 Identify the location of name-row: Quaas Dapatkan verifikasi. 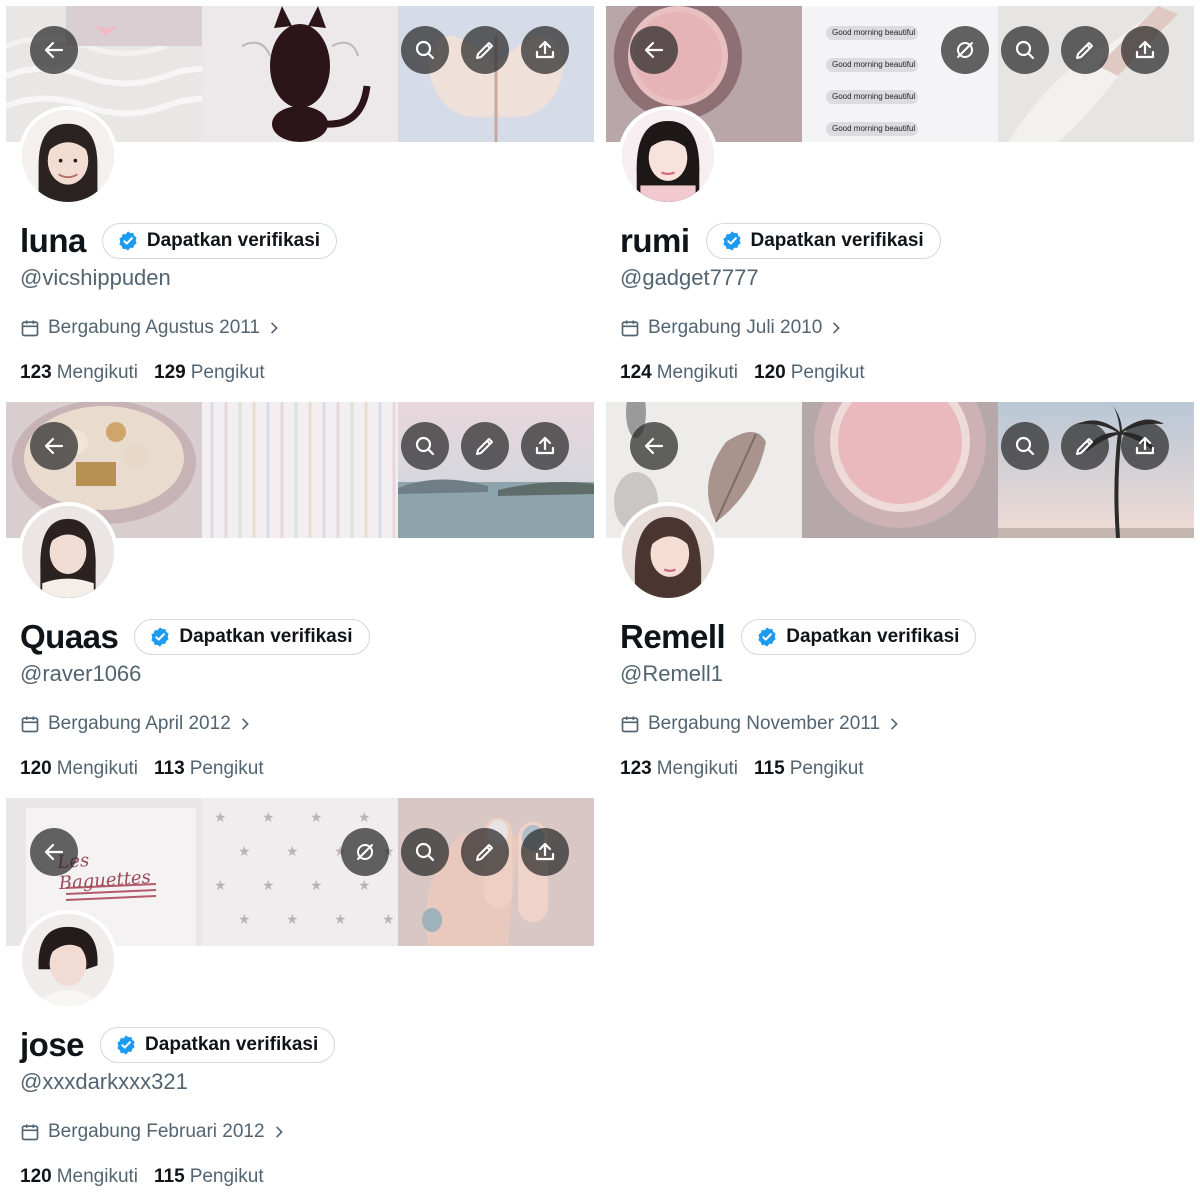
(195, 637).